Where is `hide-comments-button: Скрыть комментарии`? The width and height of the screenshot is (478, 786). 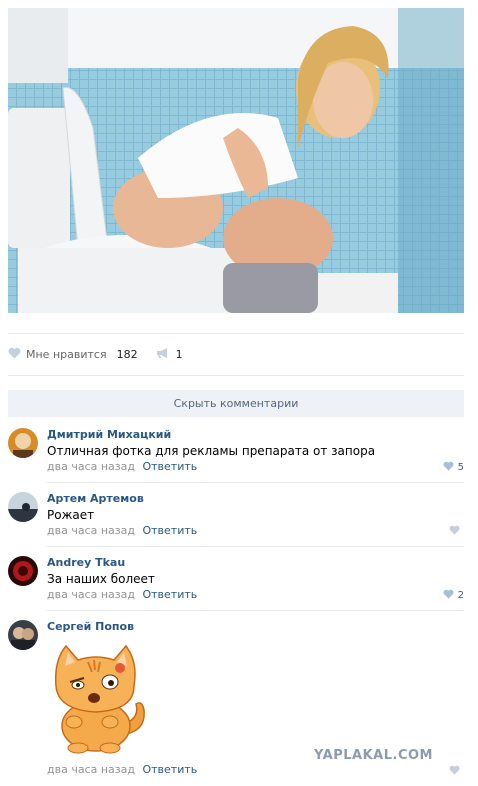 hide-comments-button: Скрыть комментарии is located at coordinates (236, 403).